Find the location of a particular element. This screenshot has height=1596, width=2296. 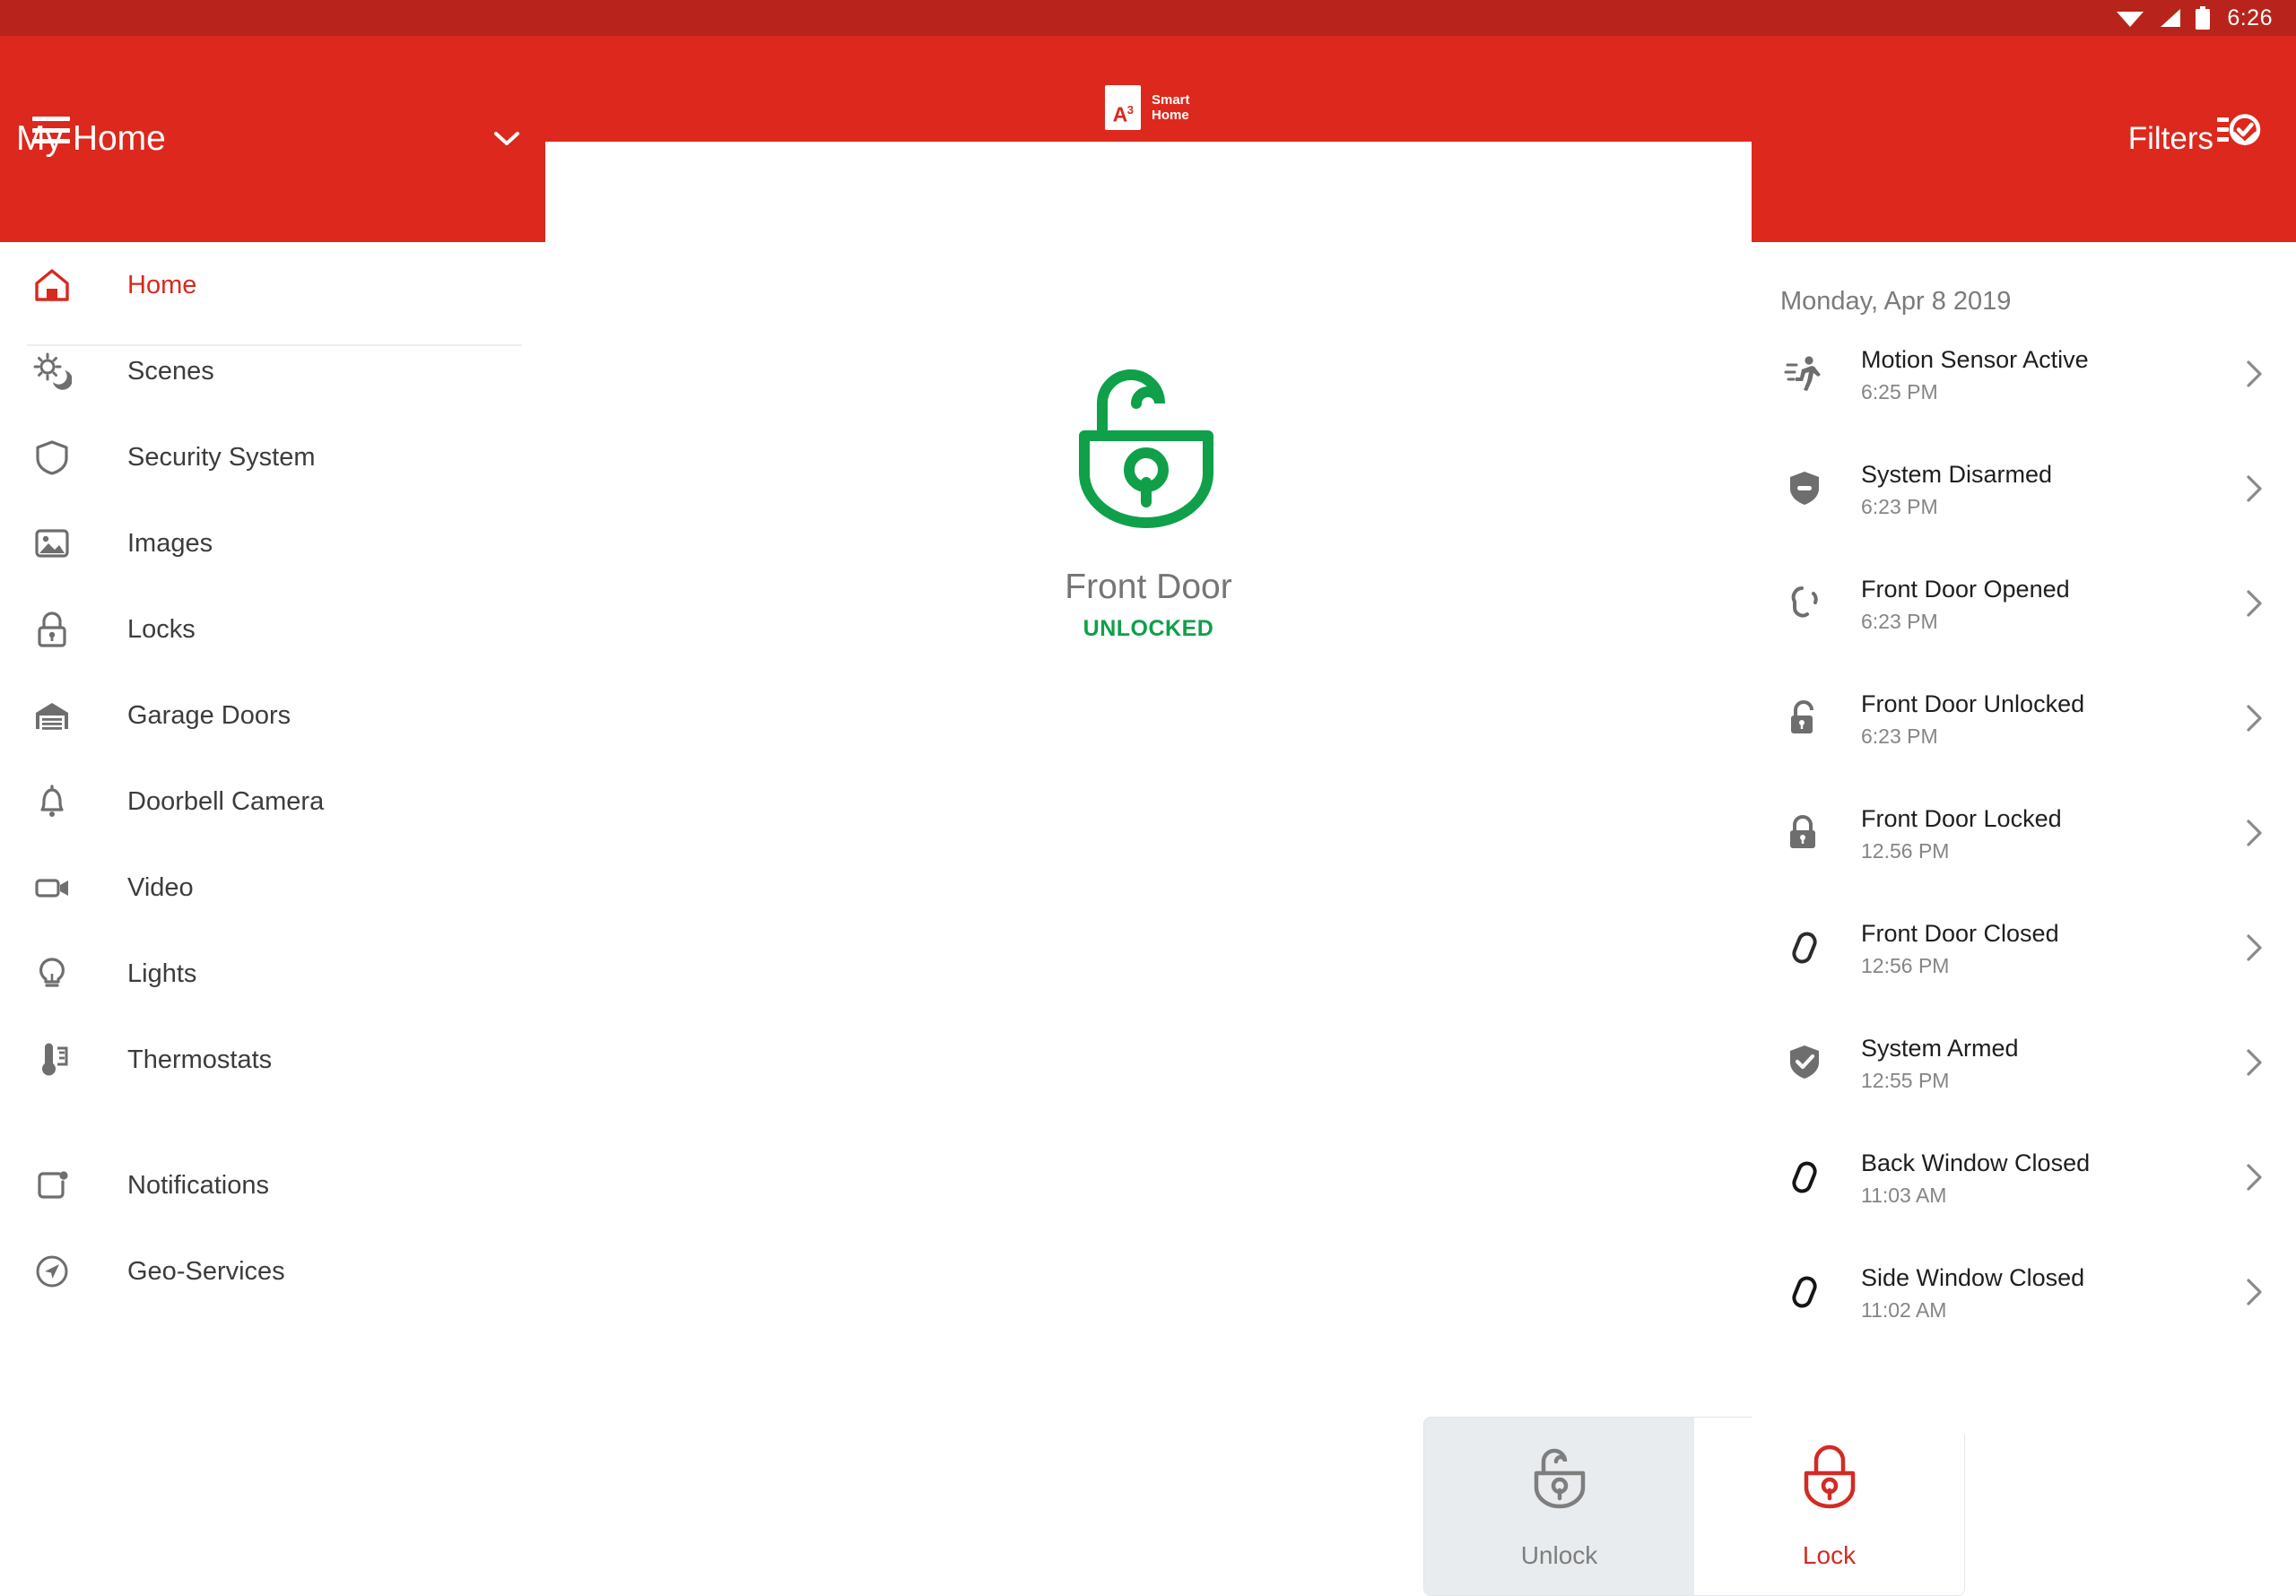

sidebar-item-label: Doorbell Camera is located at coordinates (226, 801).